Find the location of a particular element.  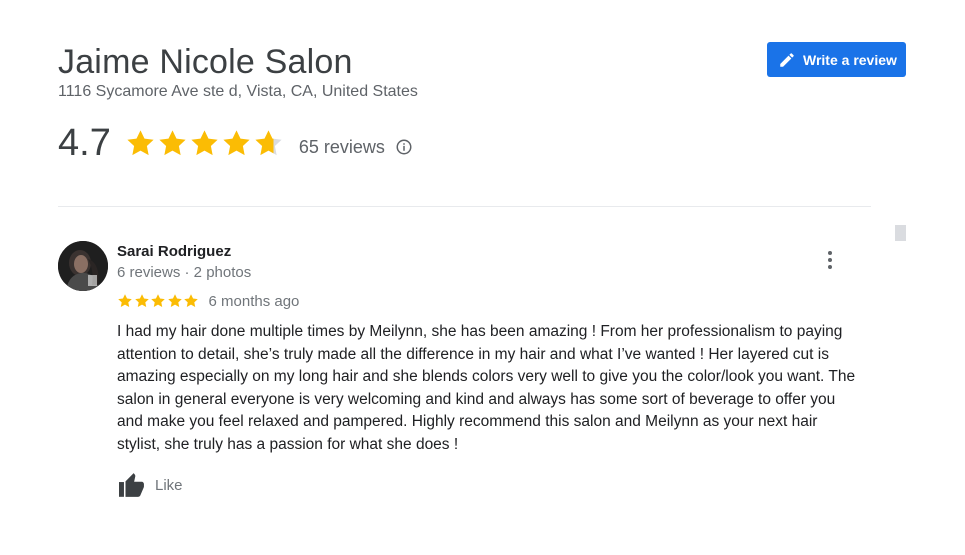

more-vert-icon is located at coordinates (830, 262).